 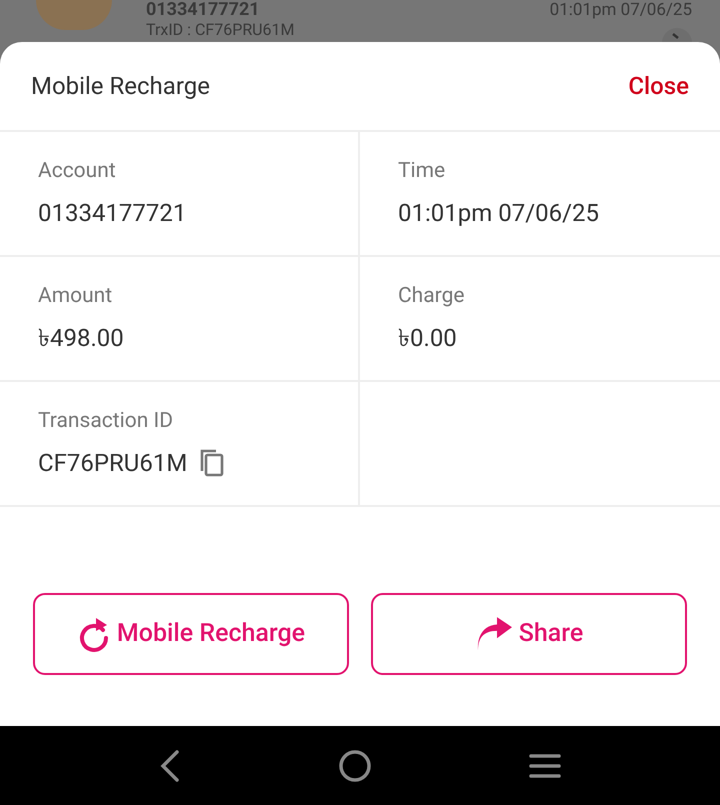 I want to click on field-label: Transaction ID, so click(x=106, y=421).